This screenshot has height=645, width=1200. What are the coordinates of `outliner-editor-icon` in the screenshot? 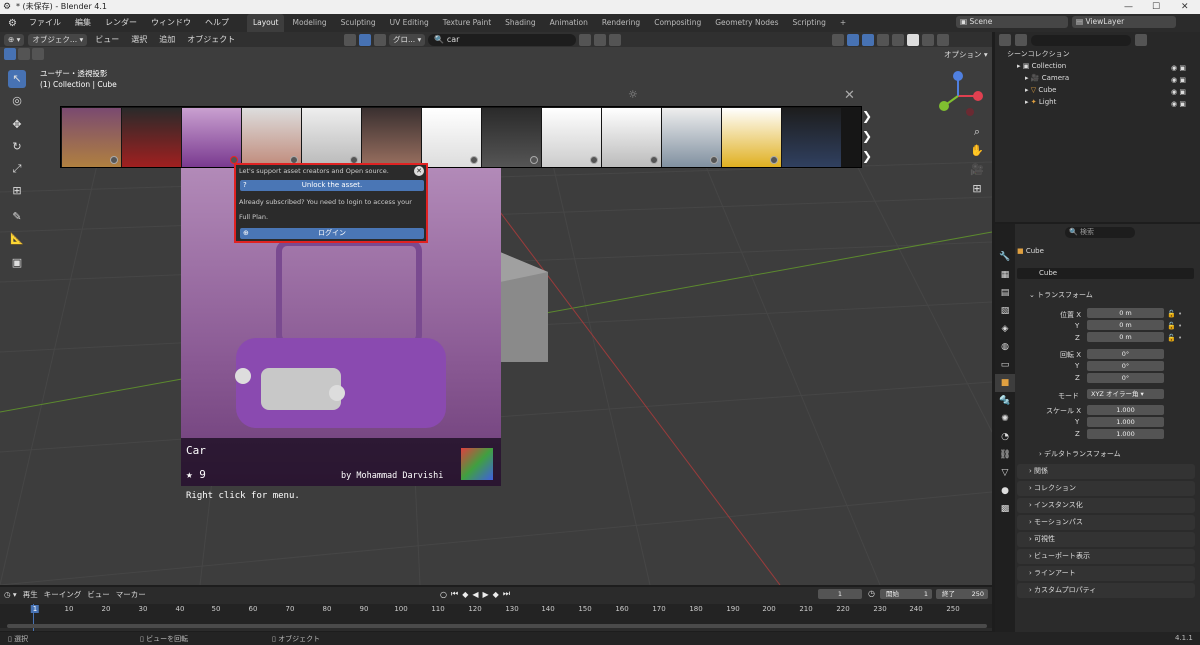 It's located at (1005, 40).